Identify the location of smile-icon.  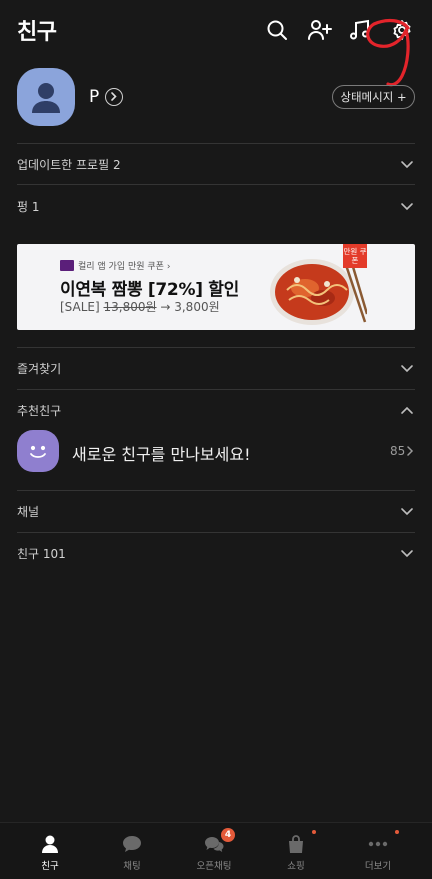
(38, 451).